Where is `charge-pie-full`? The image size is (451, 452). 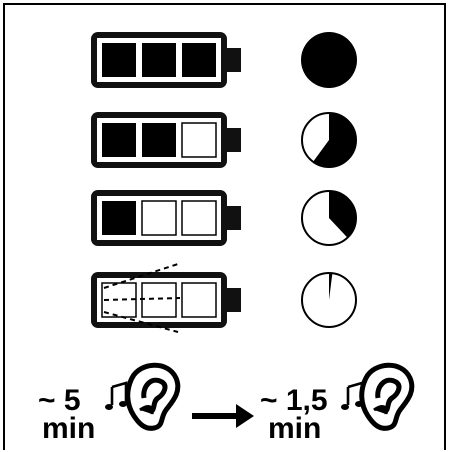 charge-pie-full is located at coordinates (329, 60).